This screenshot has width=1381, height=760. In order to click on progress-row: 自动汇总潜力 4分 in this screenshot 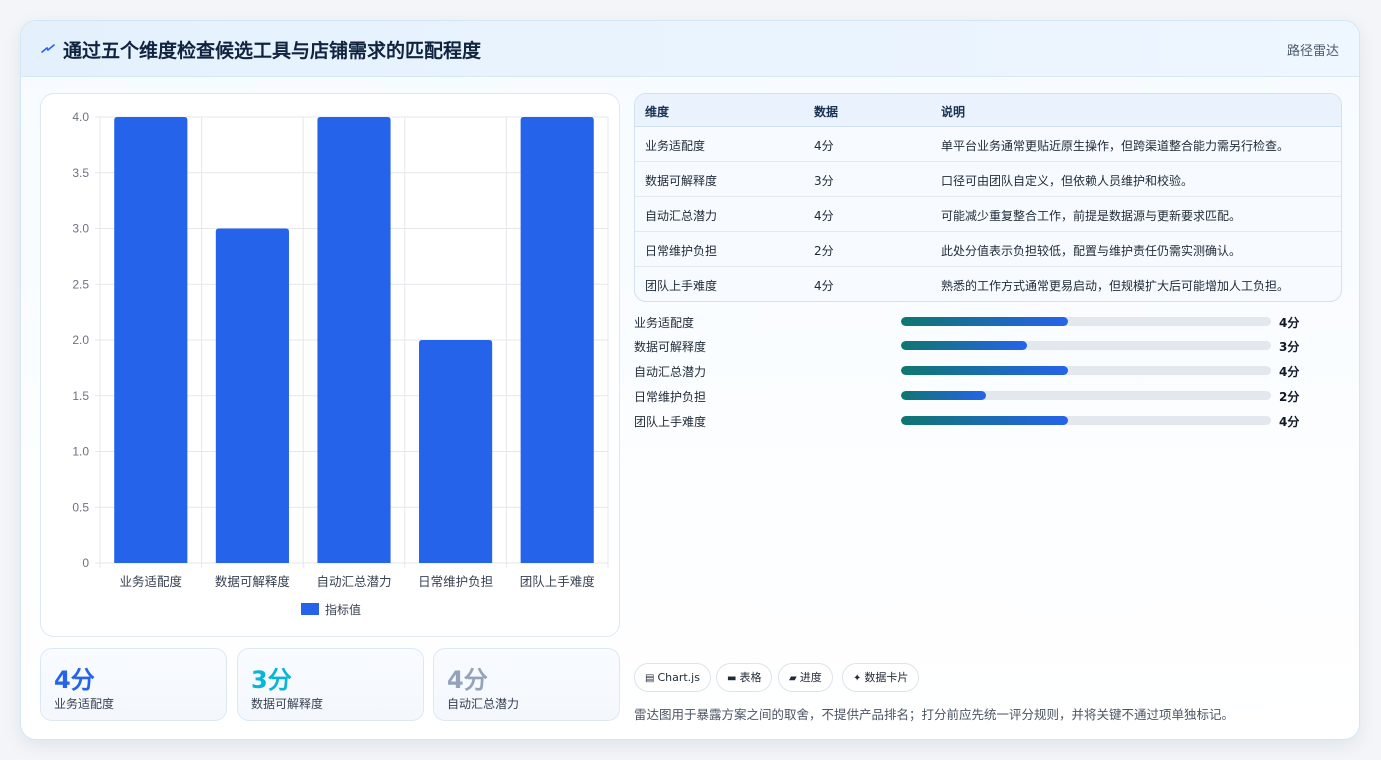, I will do `click(984, 370)`.